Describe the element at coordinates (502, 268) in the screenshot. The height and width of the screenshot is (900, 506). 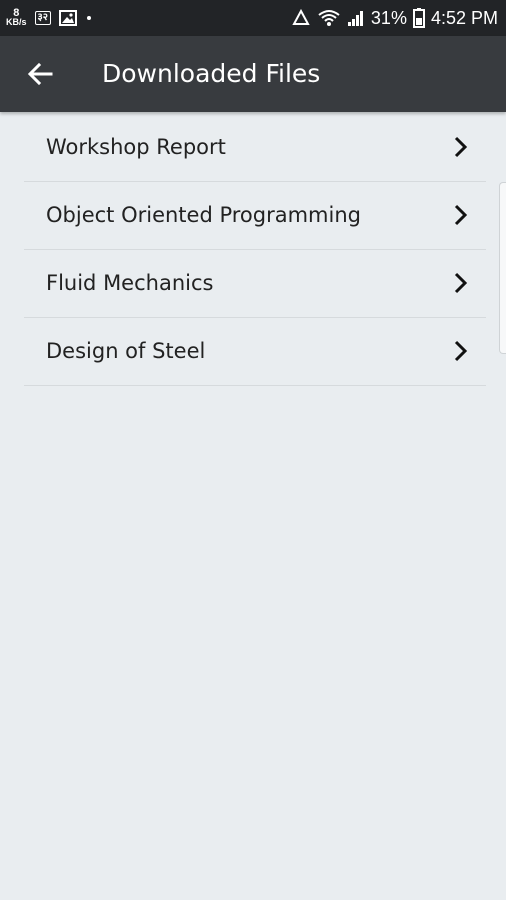
I see `scrollbar` at that location.